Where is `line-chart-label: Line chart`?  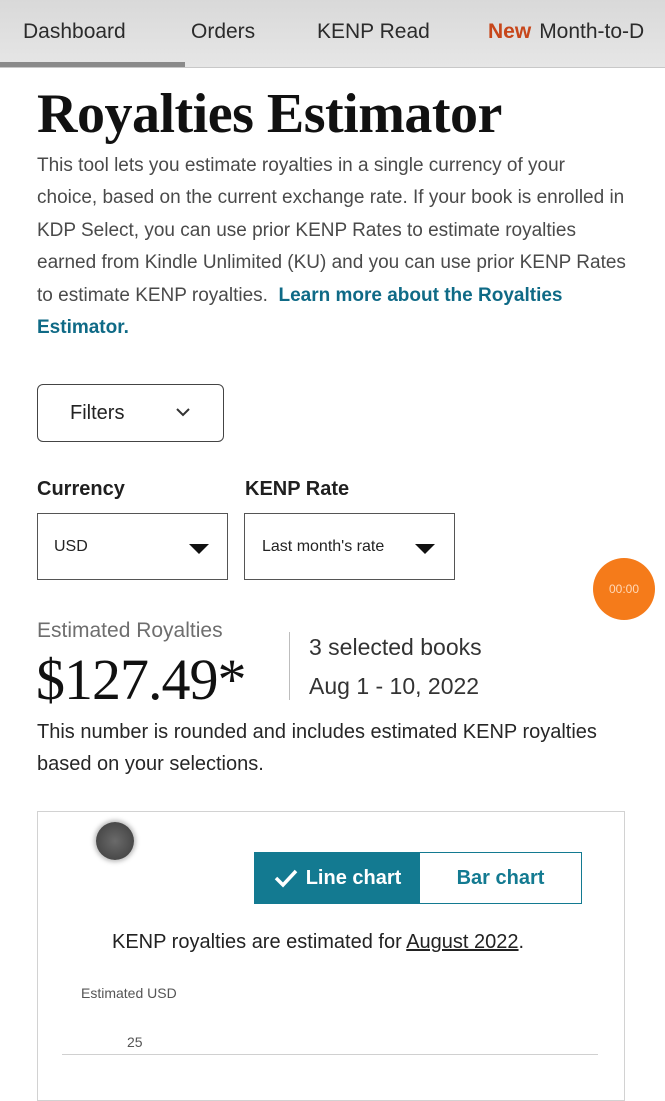
line-chart-label: Line chart is located at coordinates (353, 877).